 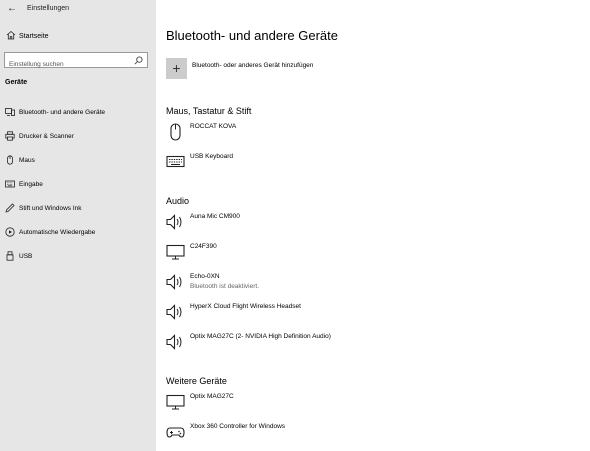 What do you see at coordinates (211, 156) in the screenshot?
I see `device-name: USB Keyboard` at bounding box center [211, 156].